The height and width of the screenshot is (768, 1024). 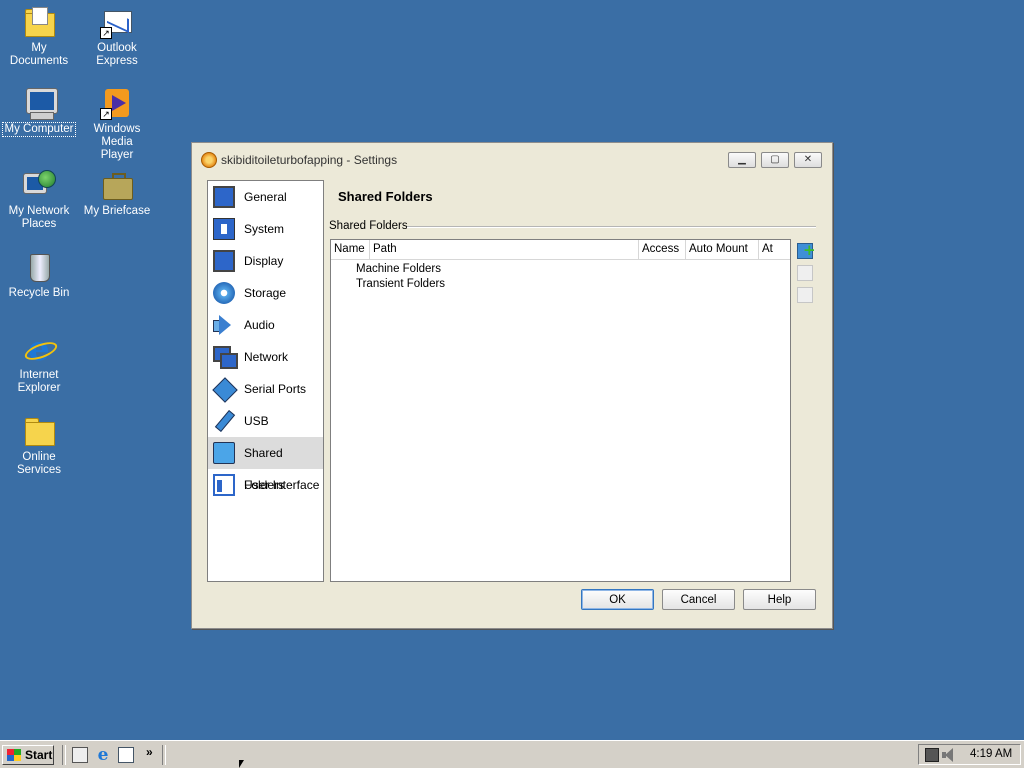 What do you see at coordinates (154, 753) in the screenshot?
I see `quicklaunch-more-button: »` at bounding box center [154, 753].